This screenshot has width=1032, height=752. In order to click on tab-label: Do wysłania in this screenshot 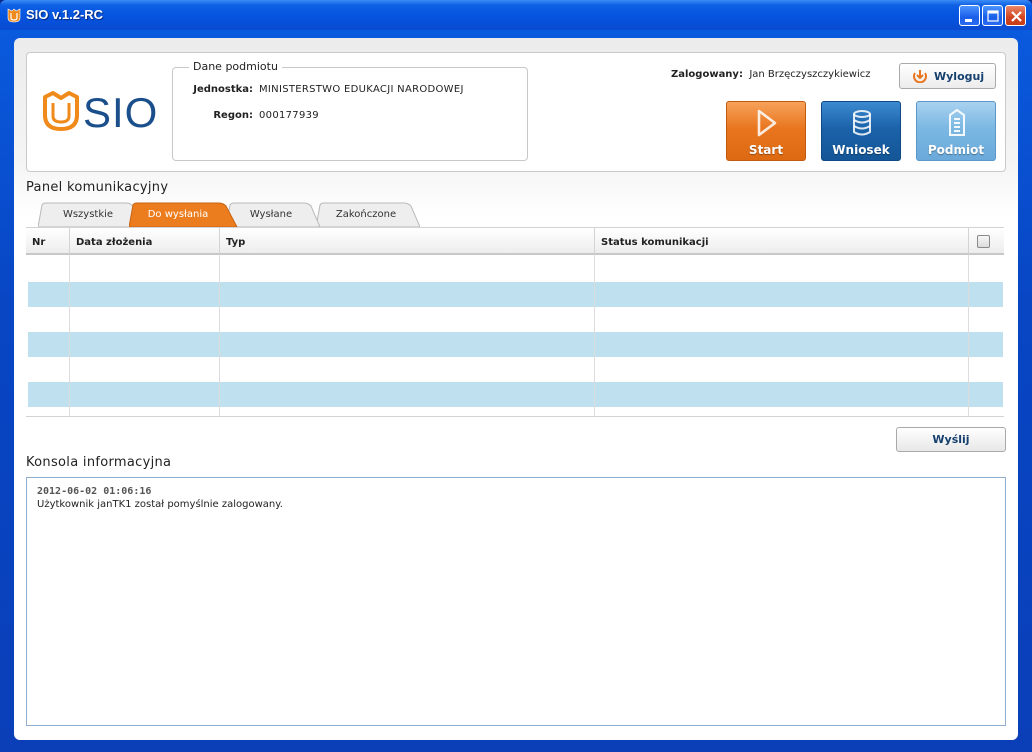, I will do `click(178, 214)`.